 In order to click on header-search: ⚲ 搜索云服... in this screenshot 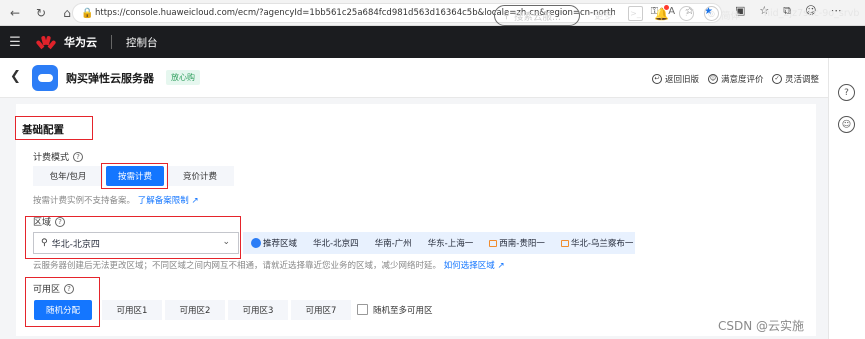, I will do `click(537, 15)`.